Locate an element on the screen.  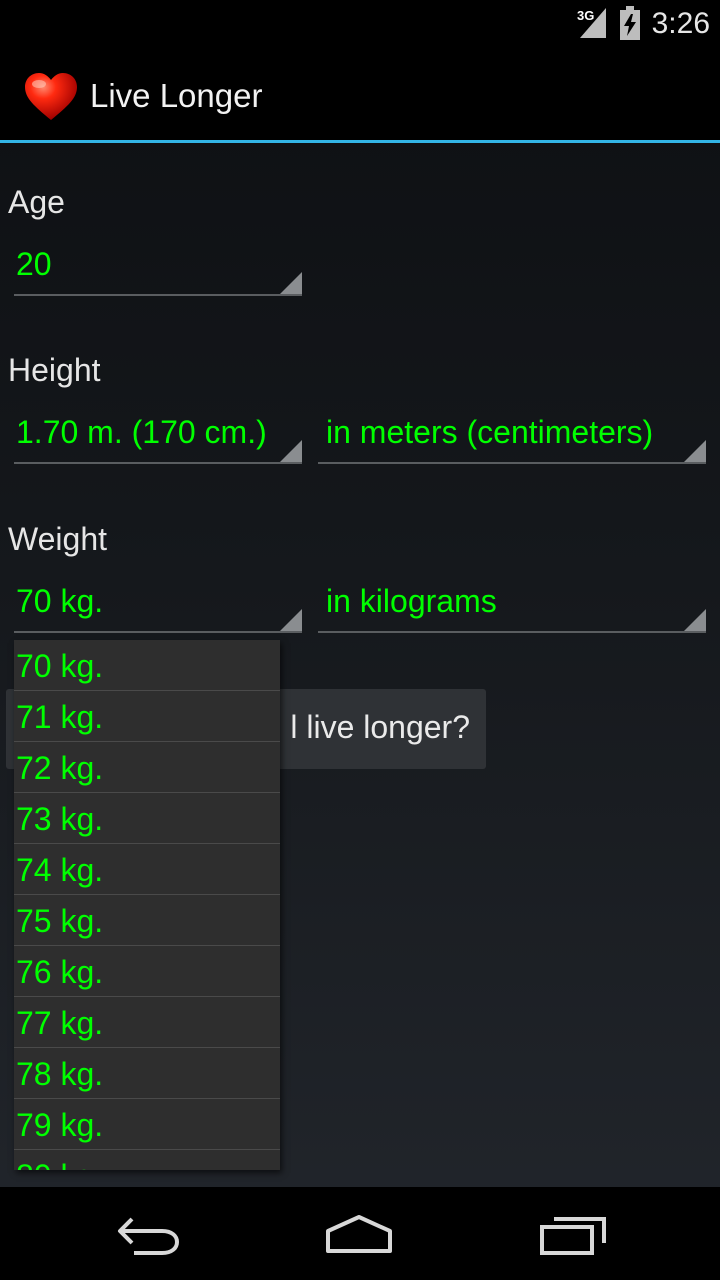
list-item: 74 kg. is located at coordinates (147, 869).